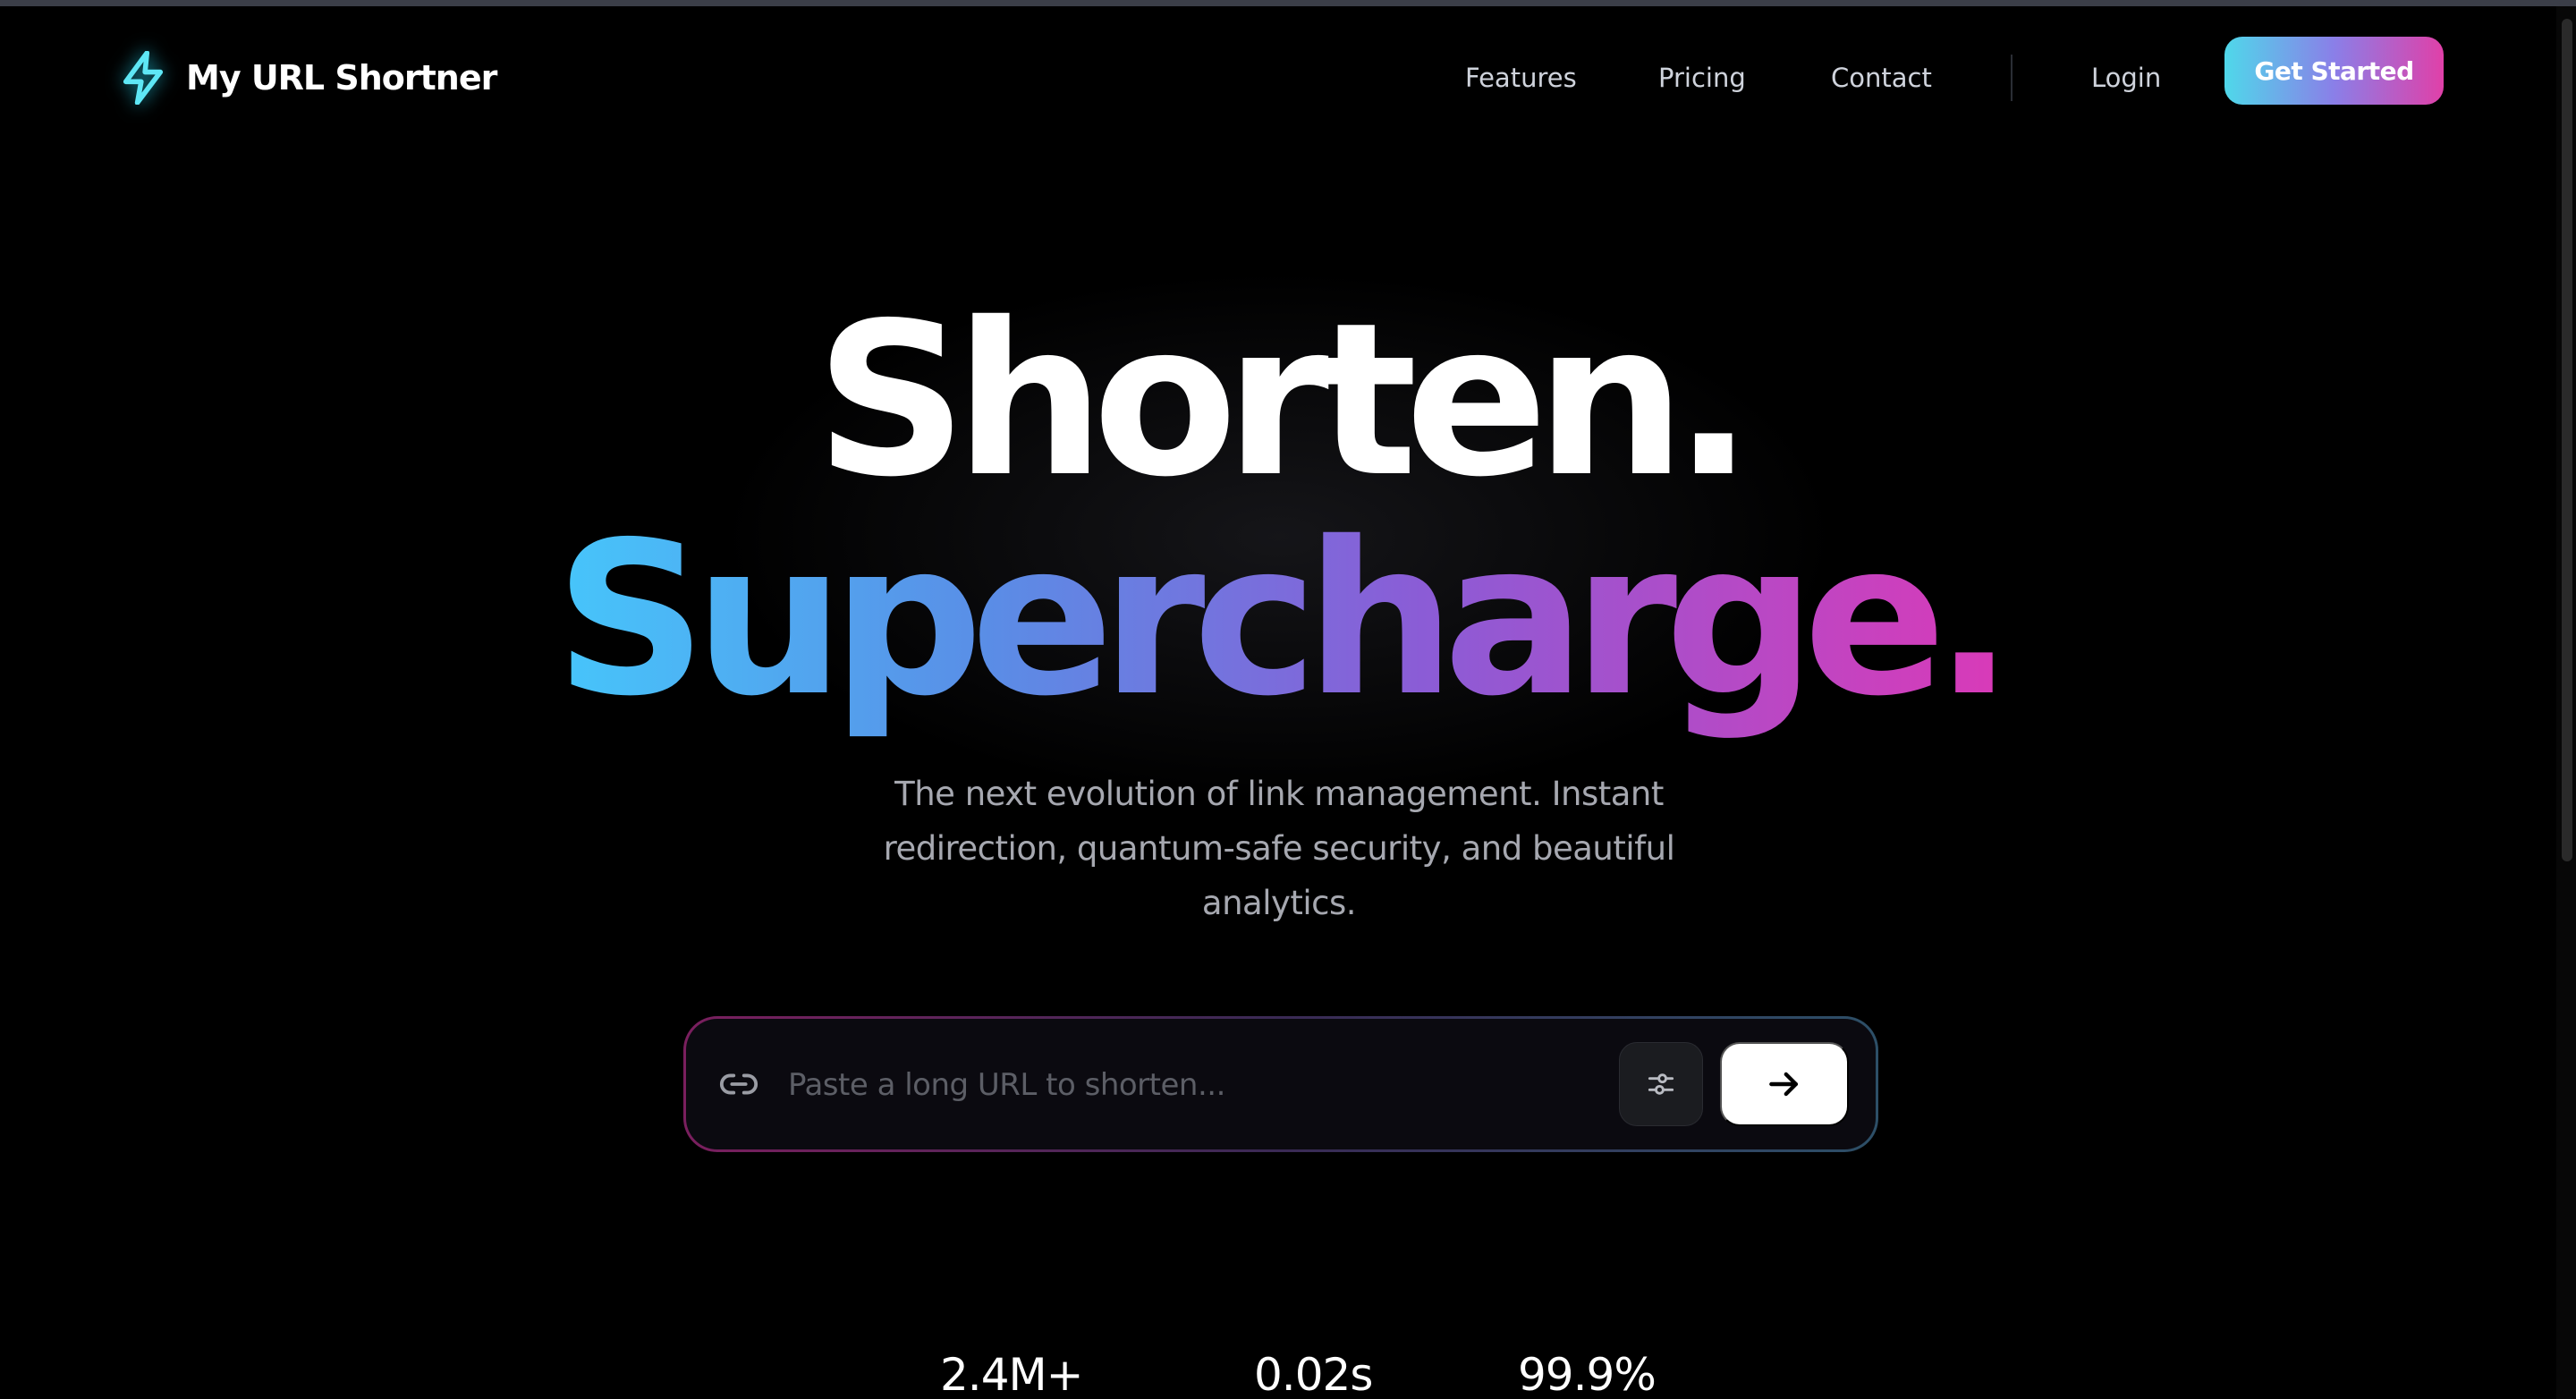 This screenshot has width=2576, height=1399. I want to click on browser-top-bar, so click(1288, 3).